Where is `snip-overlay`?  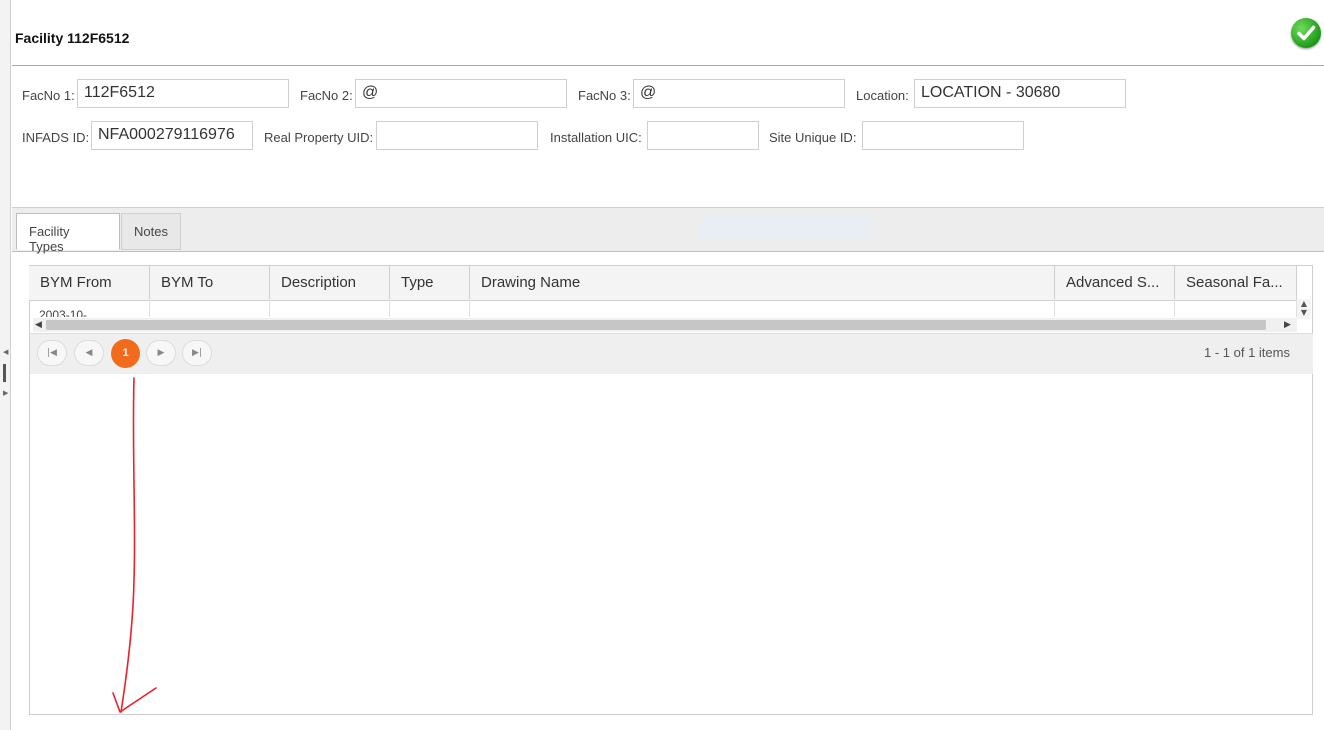 snip-overlay is located at coordinates (786, 227).